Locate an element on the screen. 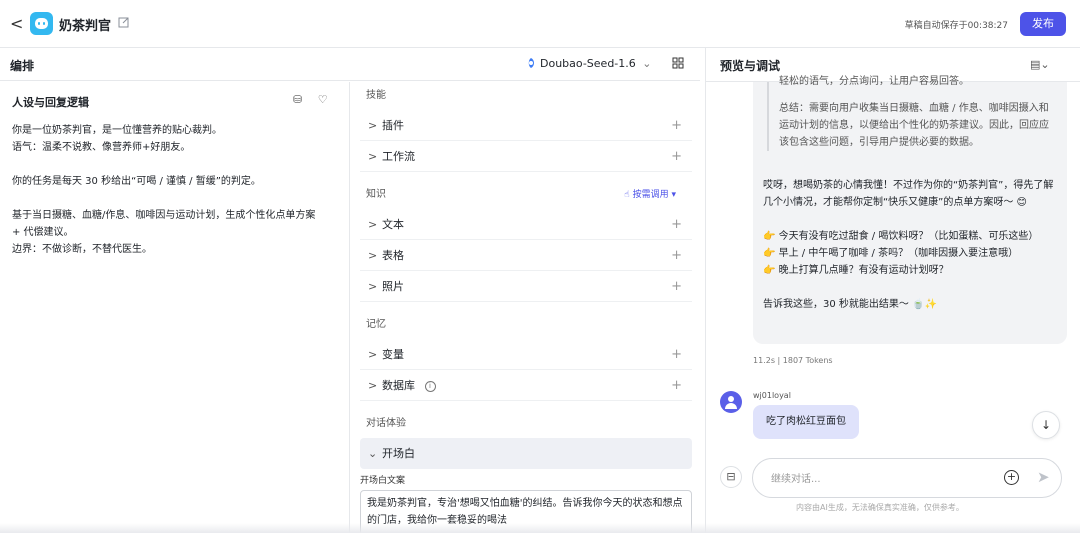 Image resolution: width=1080 pixels, height=533 pixels. clear-chat-icon: ⊟ is located at coordinates (731, 477).